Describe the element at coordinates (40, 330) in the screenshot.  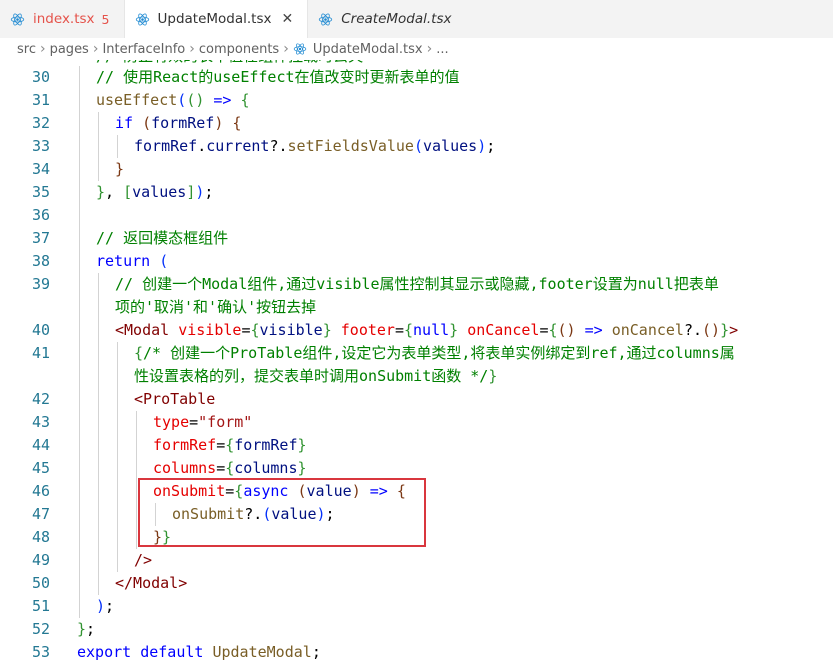
I see `line-number: 40` at that location.